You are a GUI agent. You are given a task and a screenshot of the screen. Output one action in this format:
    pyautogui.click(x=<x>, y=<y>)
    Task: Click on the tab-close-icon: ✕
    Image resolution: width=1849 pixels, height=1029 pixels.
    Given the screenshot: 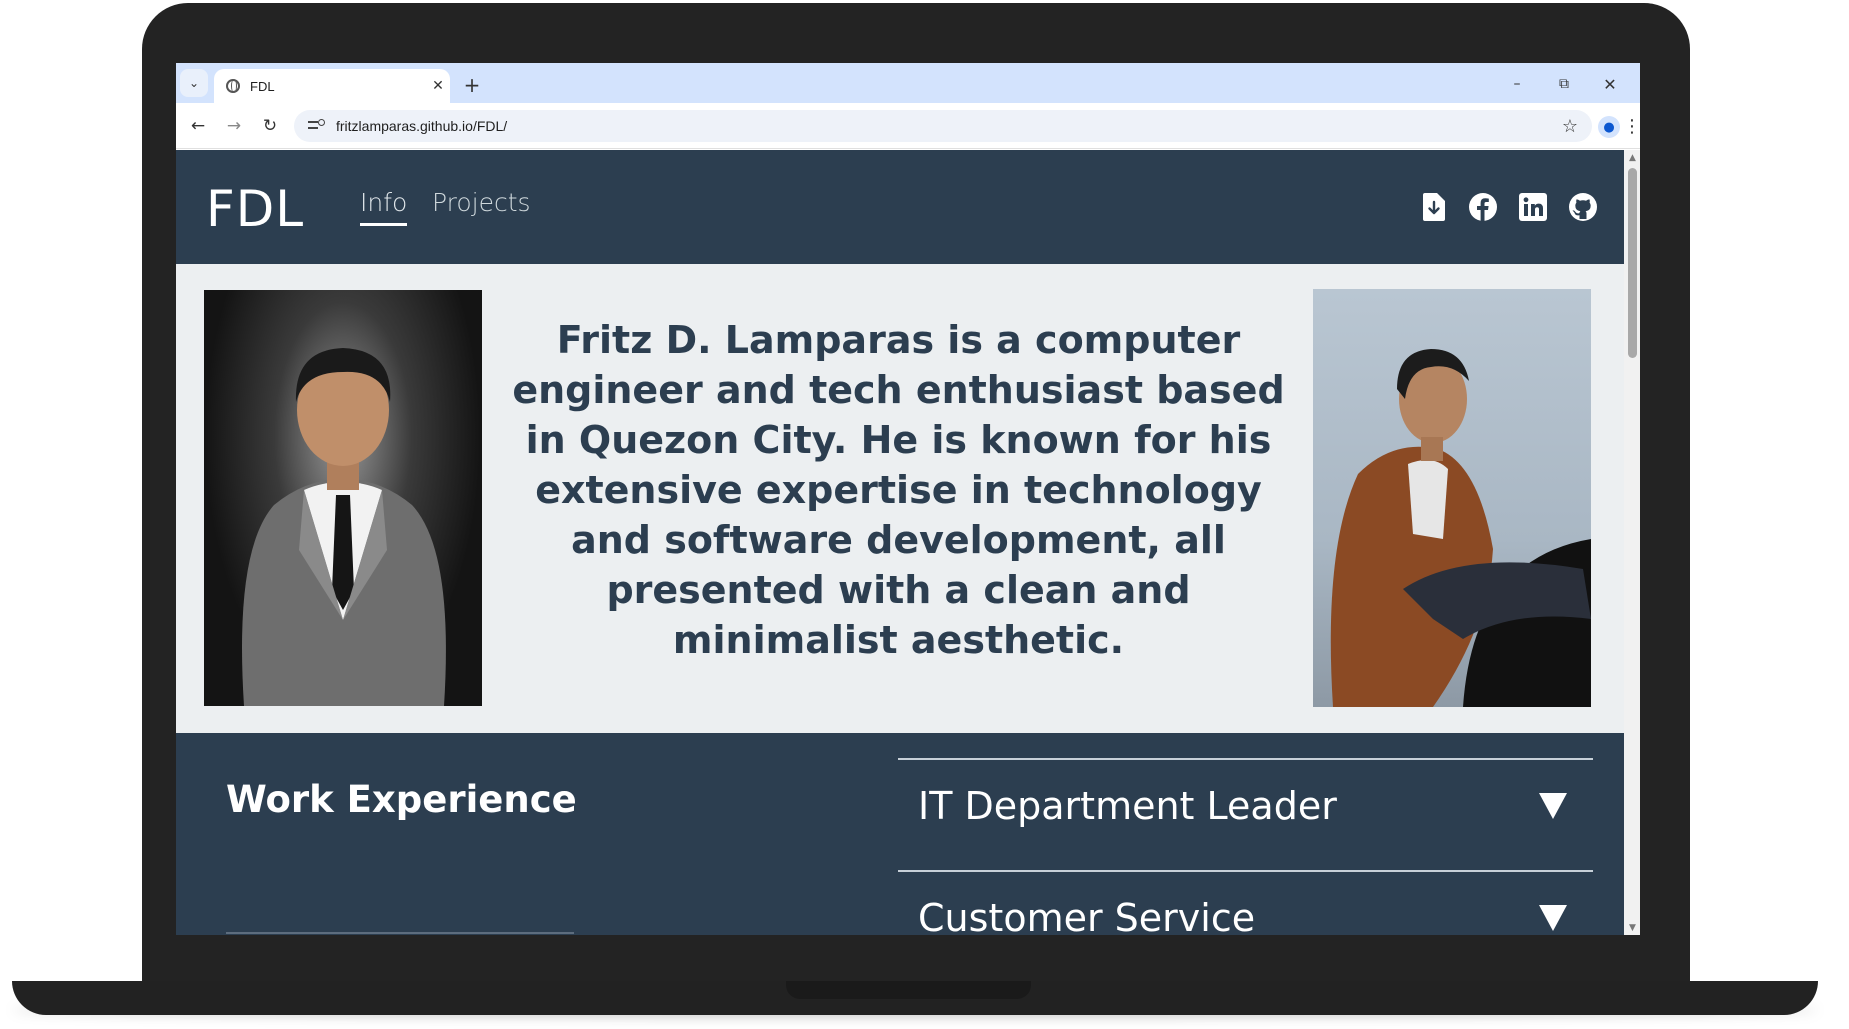 What is the action you would take?
    pyautogui.click(x=438, y=86)
    